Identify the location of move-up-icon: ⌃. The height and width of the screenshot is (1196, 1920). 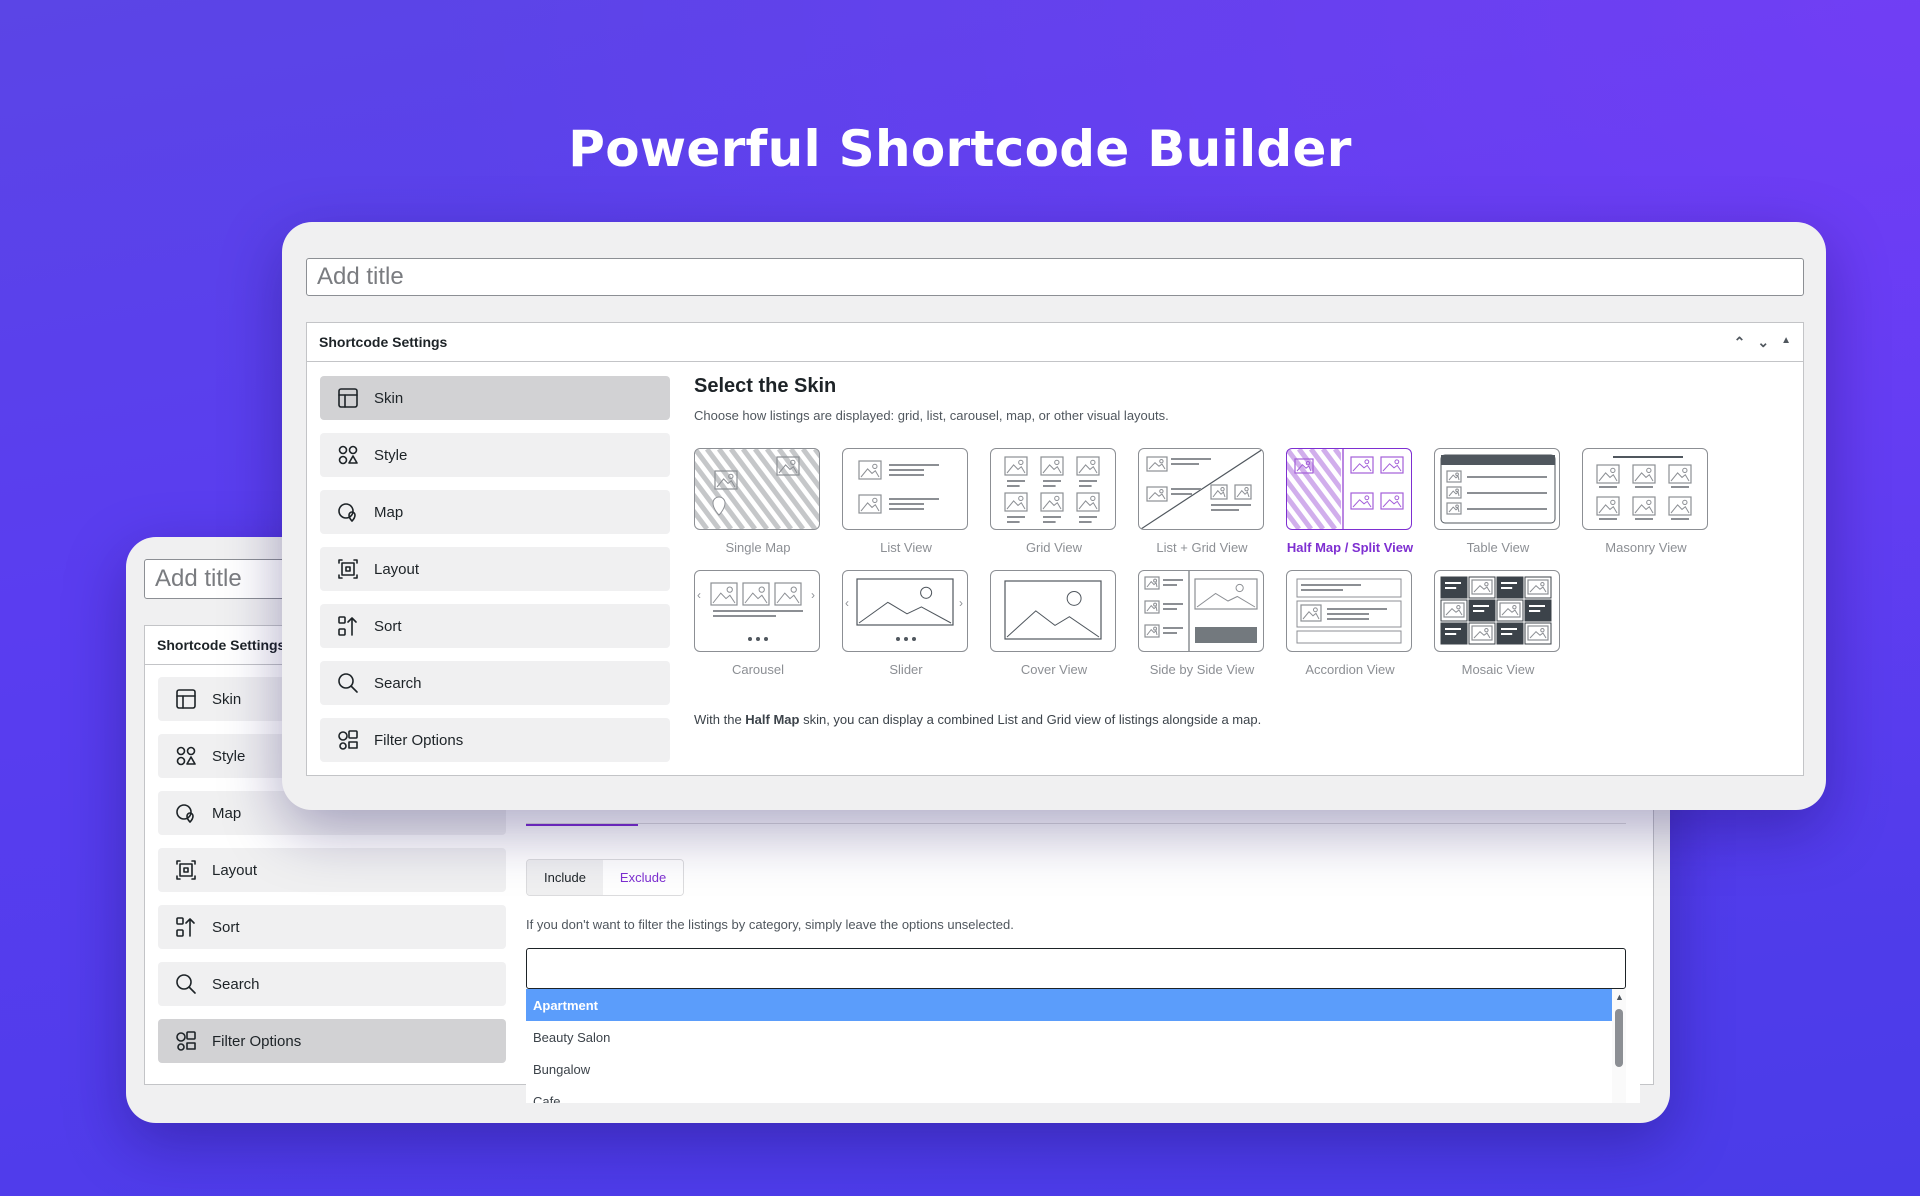
(1740, 342).